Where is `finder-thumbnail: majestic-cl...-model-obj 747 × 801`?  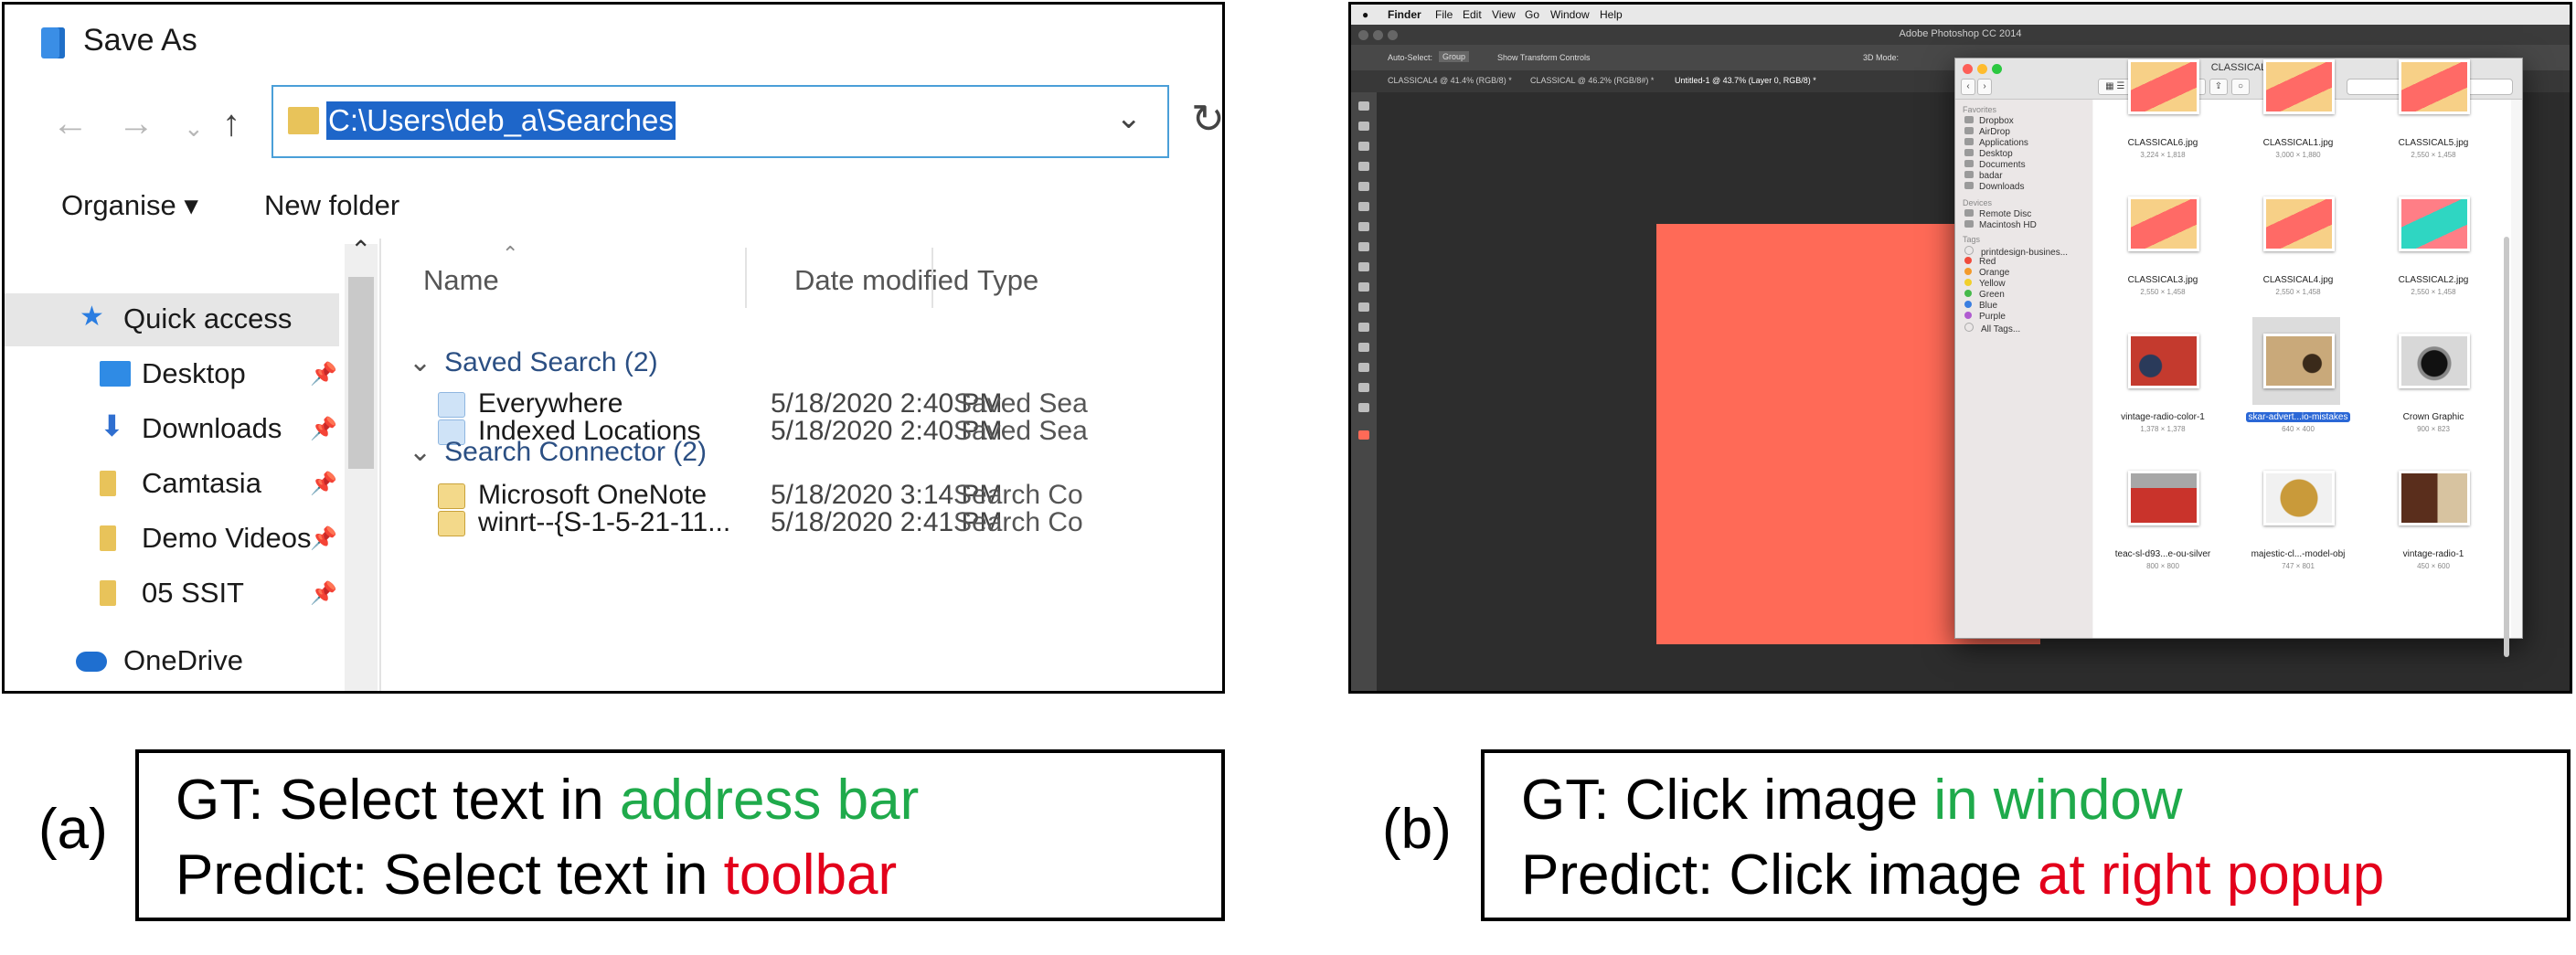
finder-thumbnail: majestic-cl...-model-obj 747 × 801 is located at coordinates (2298, 532).